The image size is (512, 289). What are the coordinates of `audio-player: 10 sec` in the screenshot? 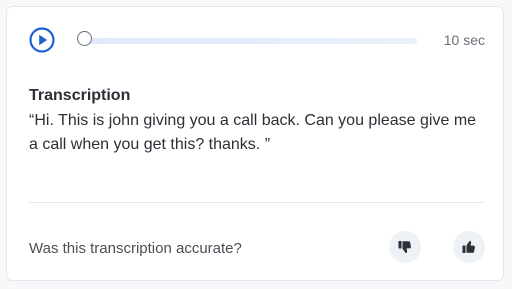 It's located at (257, 40).